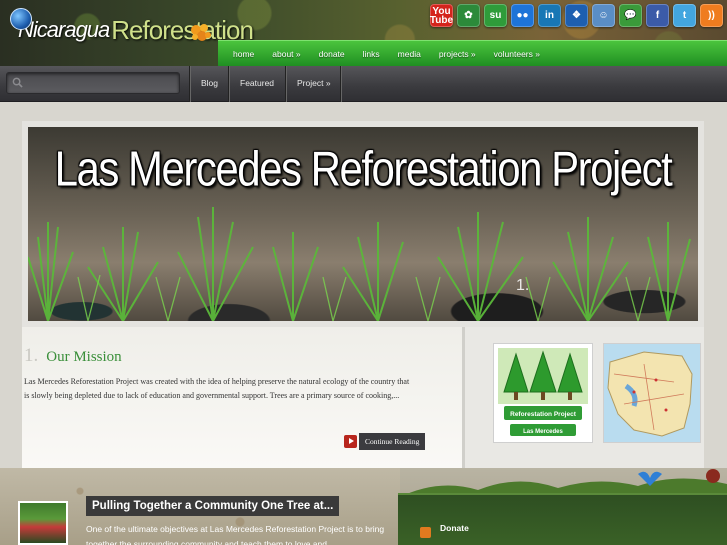 The height and width of the screenshot is (545, 727). I want to click on reddit-icon: ☺, so click(603, 15).